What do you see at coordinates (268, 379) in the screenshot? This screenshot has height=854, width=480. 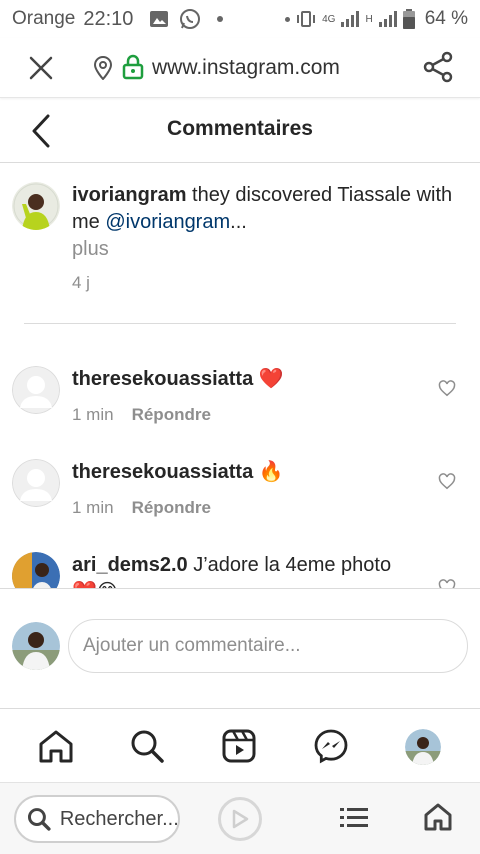 I see `comment-text: ❤️` at bounding box center [268, 379].